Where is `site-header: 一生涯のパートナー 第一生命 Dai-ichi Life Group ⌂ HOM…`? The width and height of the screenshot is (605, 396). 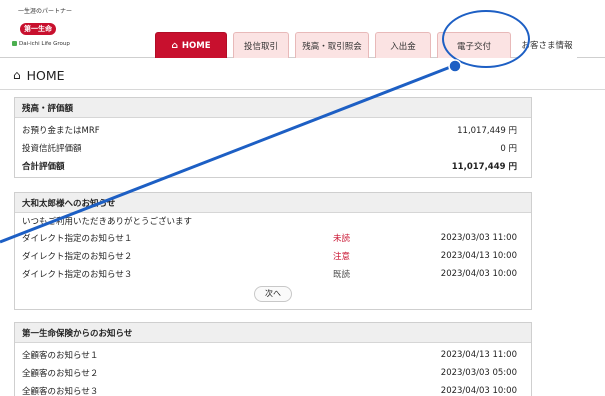
site-header: 一生涯のパートナー 第一生命 Dai-ichi Life Group ⌂ HOM… is located at coordinates (302, 29).